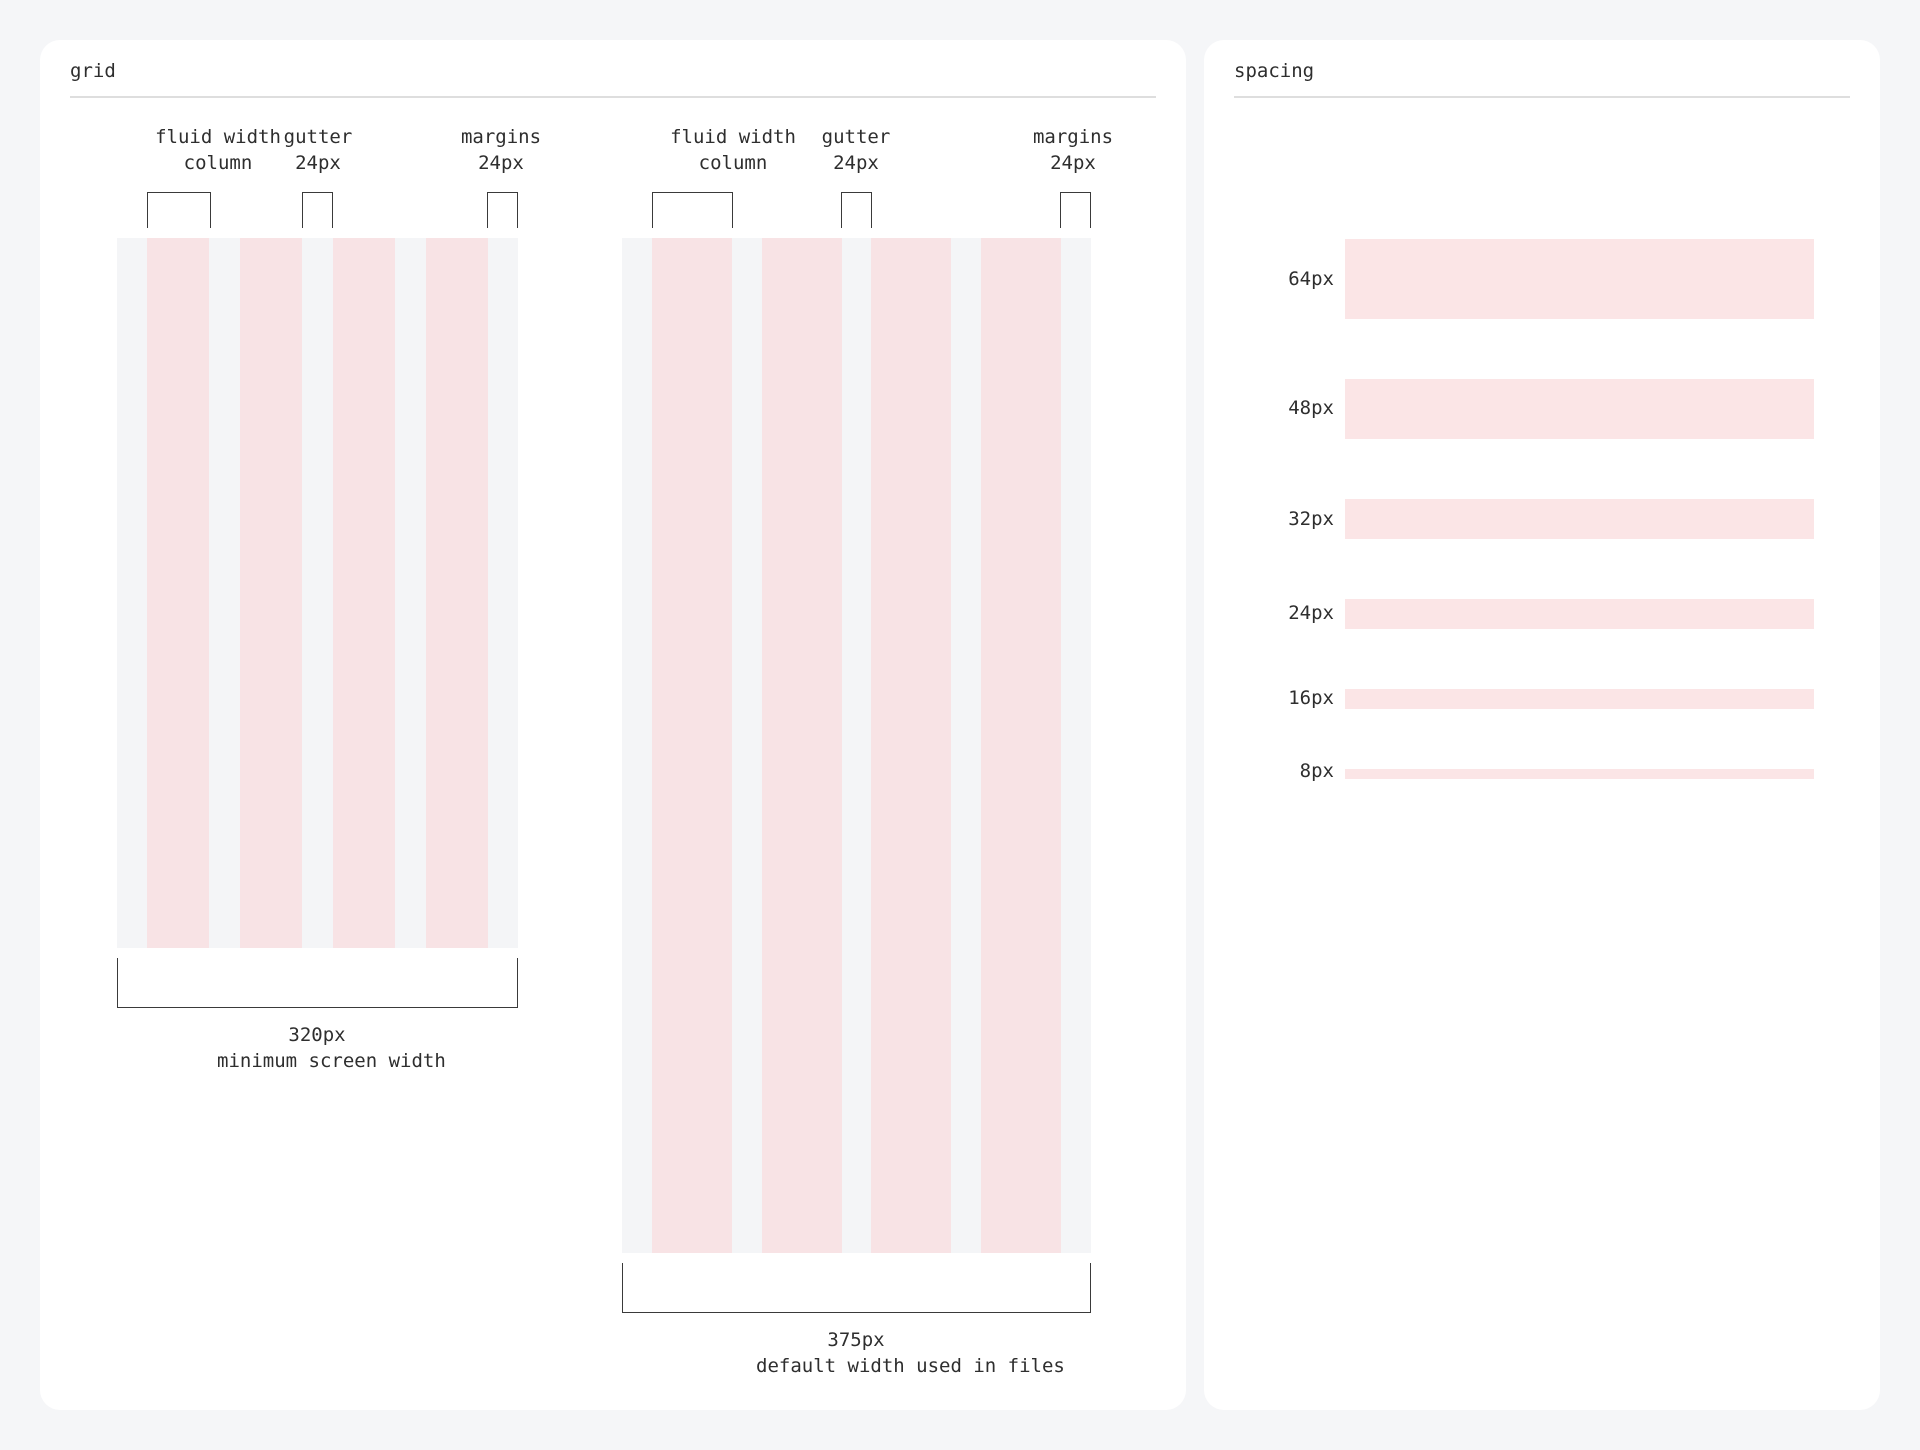  Describe the element at coordinates (93, 71) in the screenshot. I see `panel-title: grid` at that location.